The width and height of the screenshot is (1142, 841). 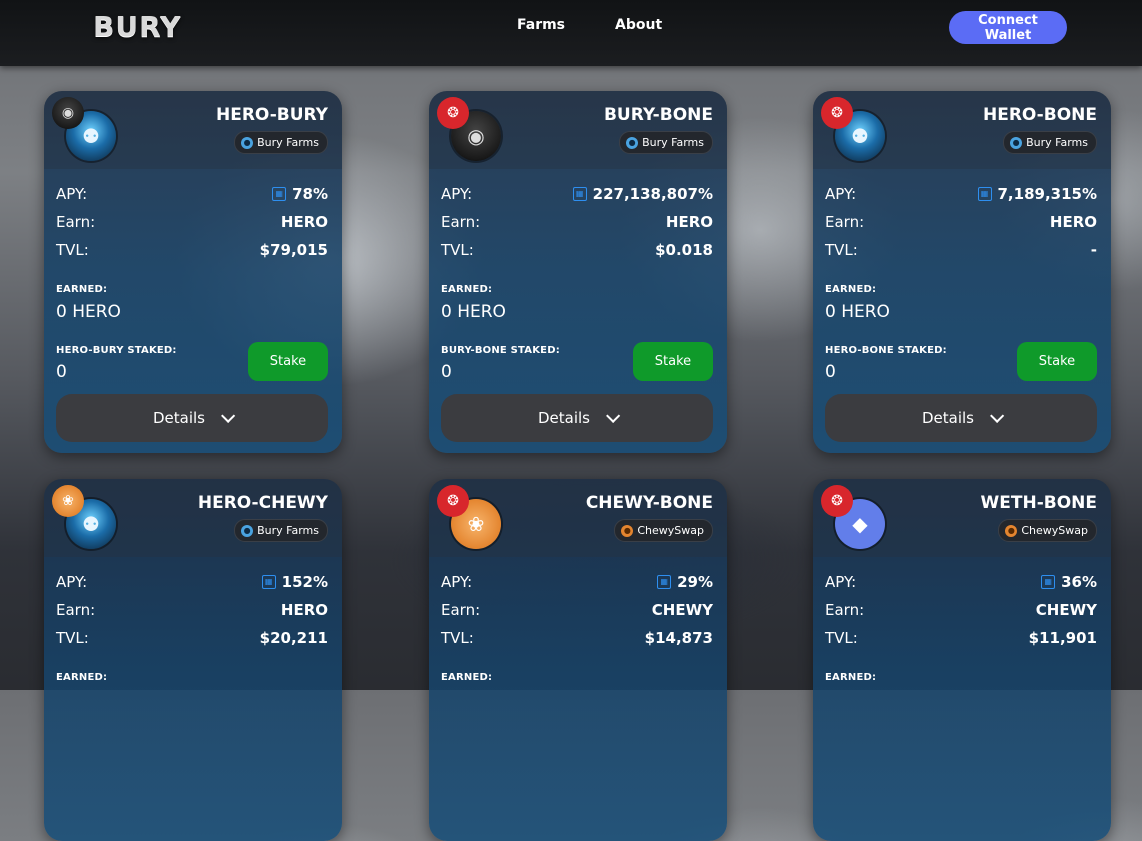 What do you see at coordinates (577, 582) in the screenshot?
I see `apy-row: APY: ▦ 29%` at bounding box center [577, 582].